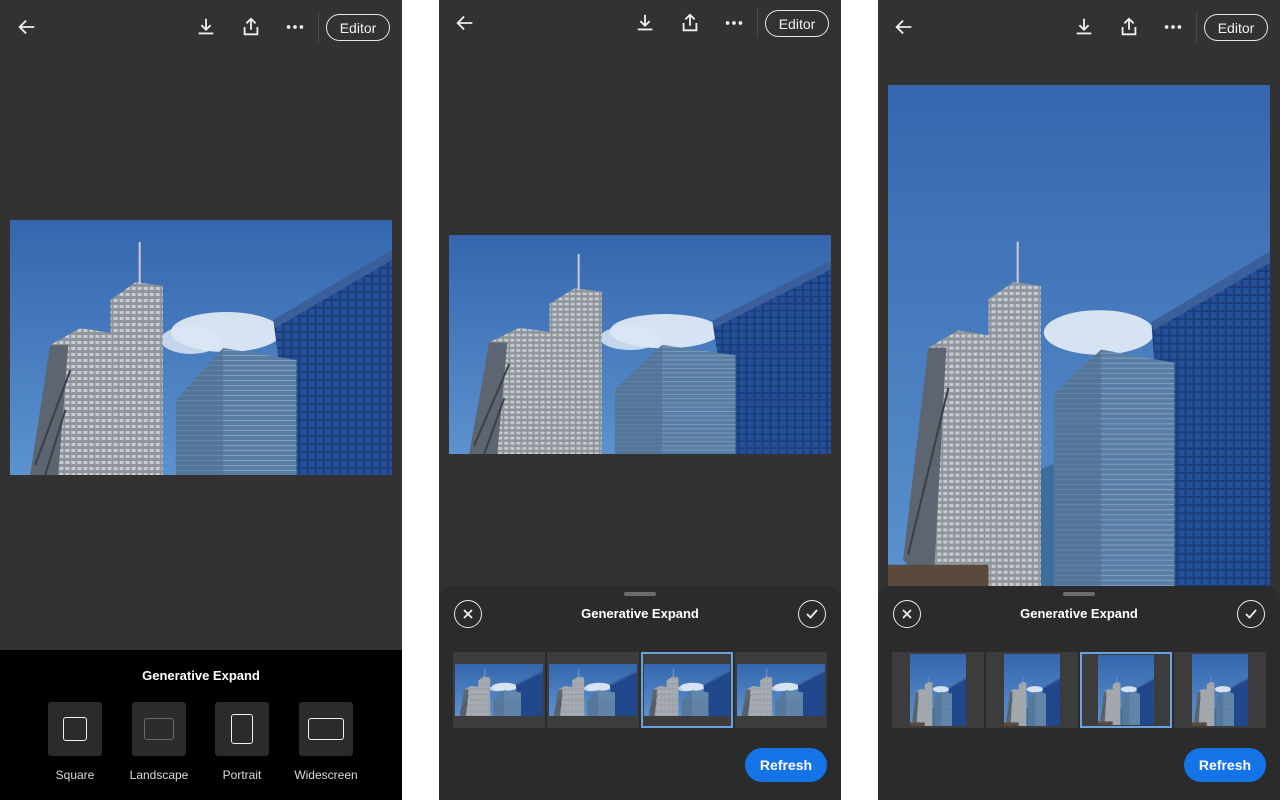 This screenshot has height=800, width=1280. I want to click on square-icon, so click(75, 729).